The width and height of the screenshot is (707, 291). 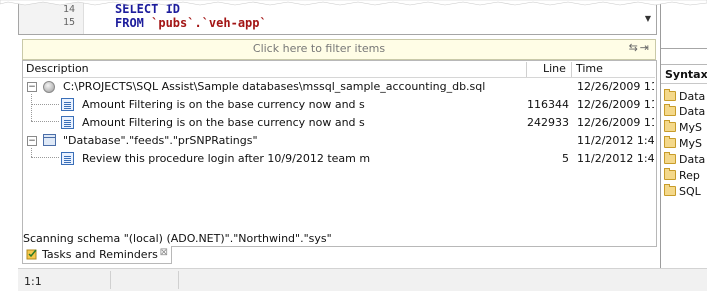 What do you see at coordinates (362, 279) in the screenshot?
I see `editor-status-bar: 1:1` at bounding box center [362, 279].